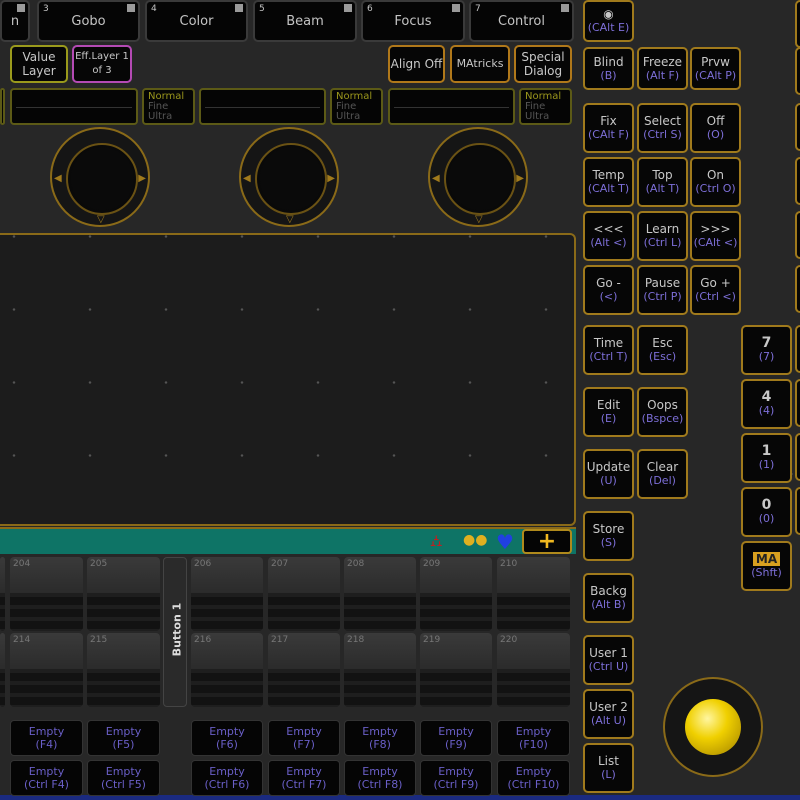 The height and width of the screenshot is (800, 800). What do you see at coordinates (227, 594) in the screenshot?
I see `executor-206: 206` at bounding box center [227, 594].